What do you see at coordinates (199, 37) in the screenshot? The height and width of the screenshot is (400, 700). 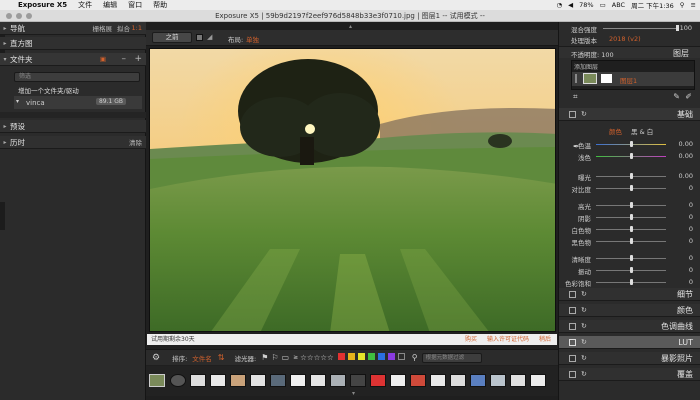 I see `split-view-icon` at bounding box center [199, 37].